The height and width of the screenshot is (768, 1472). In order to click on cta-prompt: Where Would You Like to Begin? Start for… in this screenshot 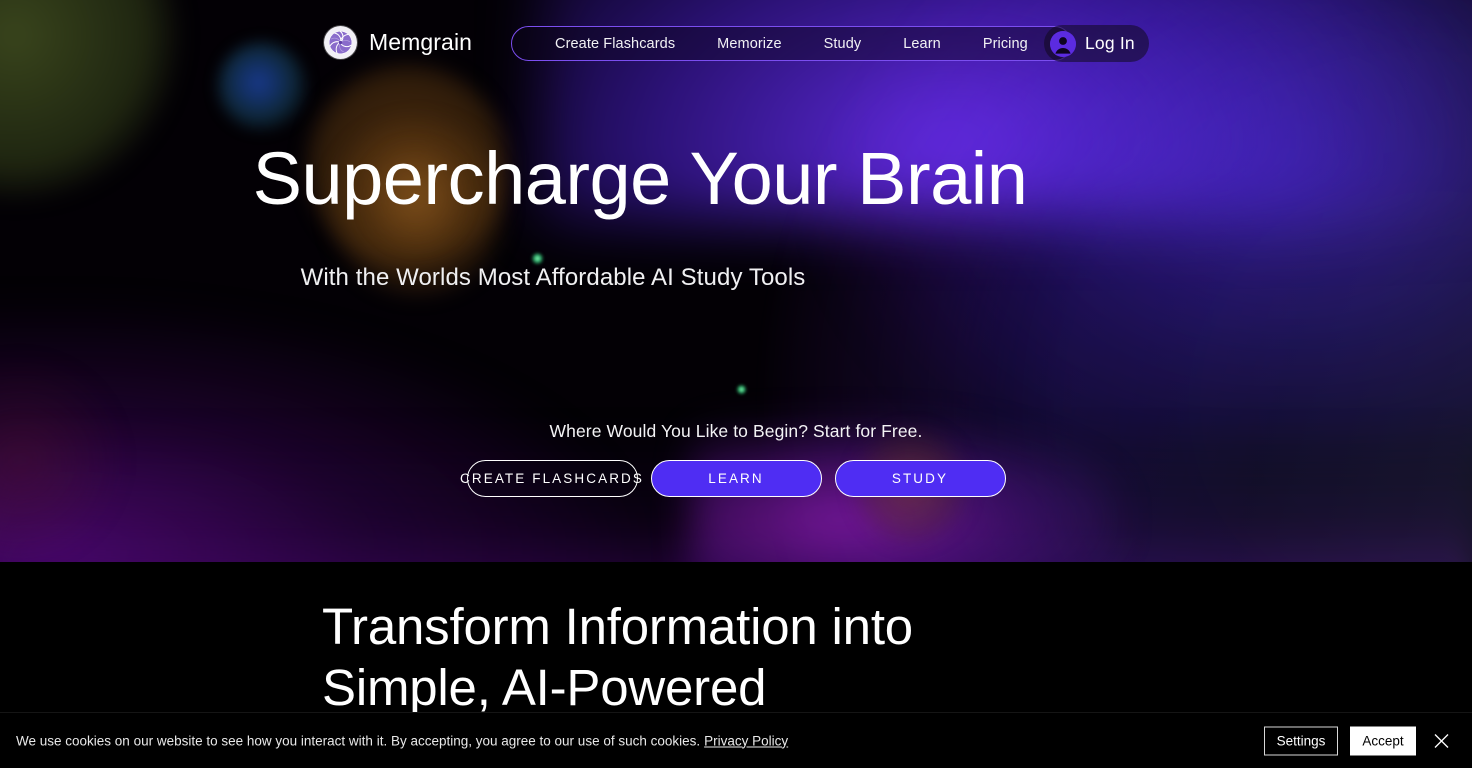, I will do `click(736, 431)`.